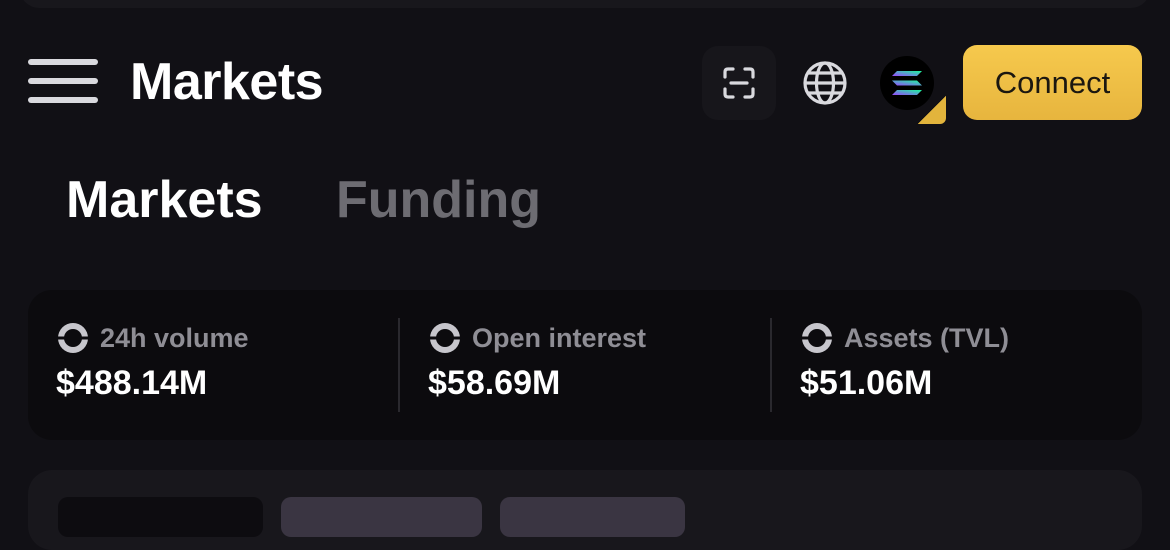 Image resolution: width=1170 pixels, height=550 pixels. I want to click on connect-wallet-button: Connect, so click(1052, 82).